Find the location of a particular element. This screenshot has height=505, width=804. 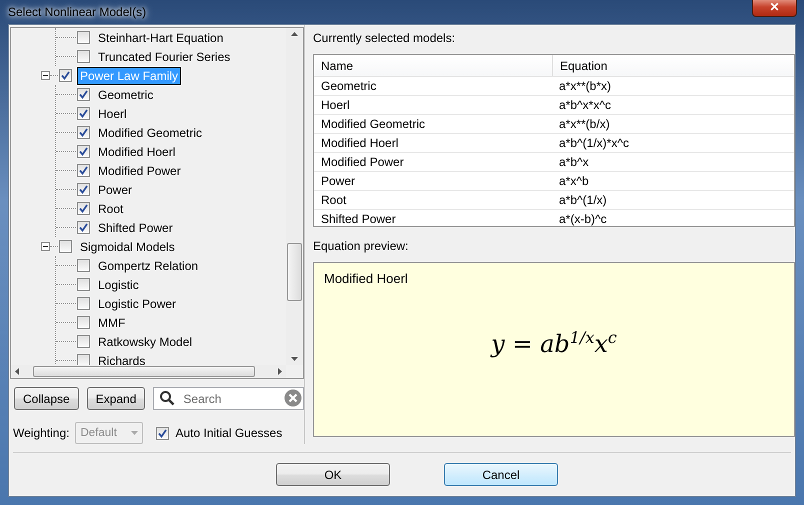

column-header: Equation is located at coordinates (673, 65).